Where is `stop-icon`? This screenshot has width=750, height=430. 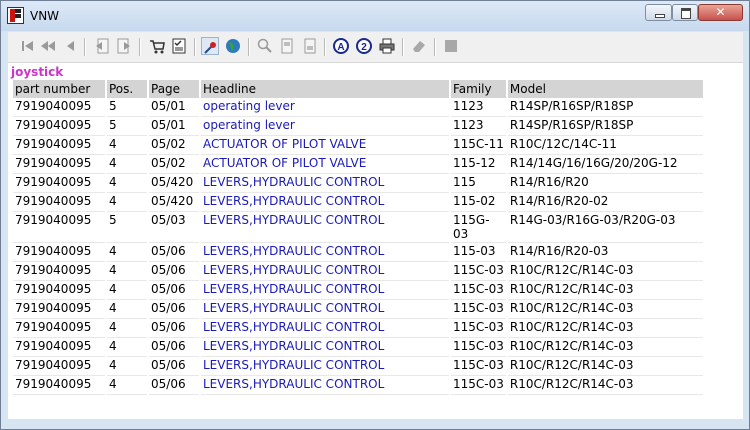
stop-icon is located at coordinates (451, 46).